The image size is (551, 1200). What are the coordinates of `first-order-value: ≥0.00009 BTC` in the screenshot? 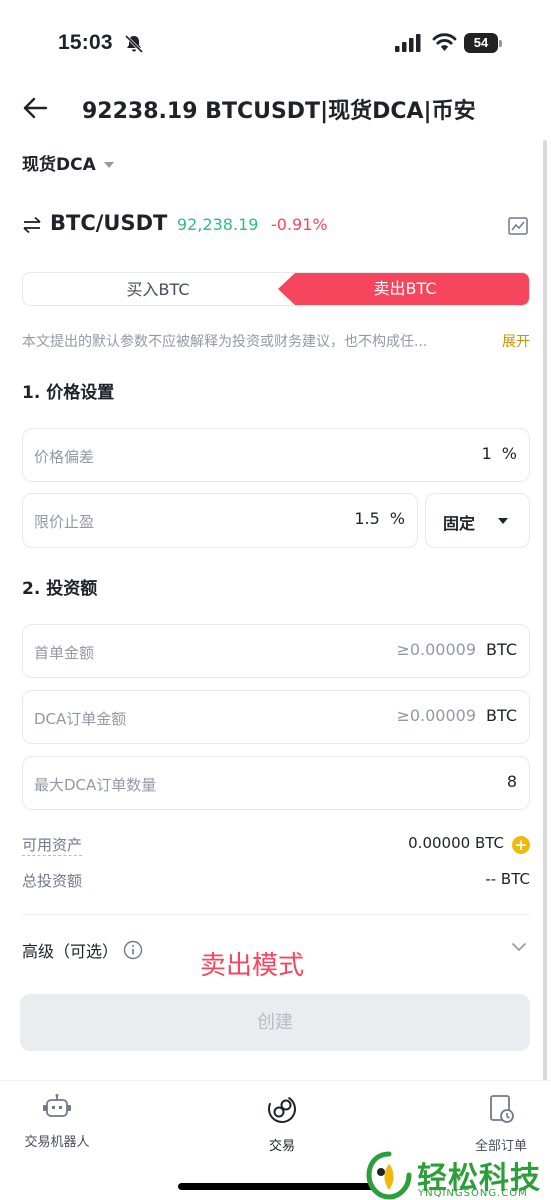 It's located at (456, 649).